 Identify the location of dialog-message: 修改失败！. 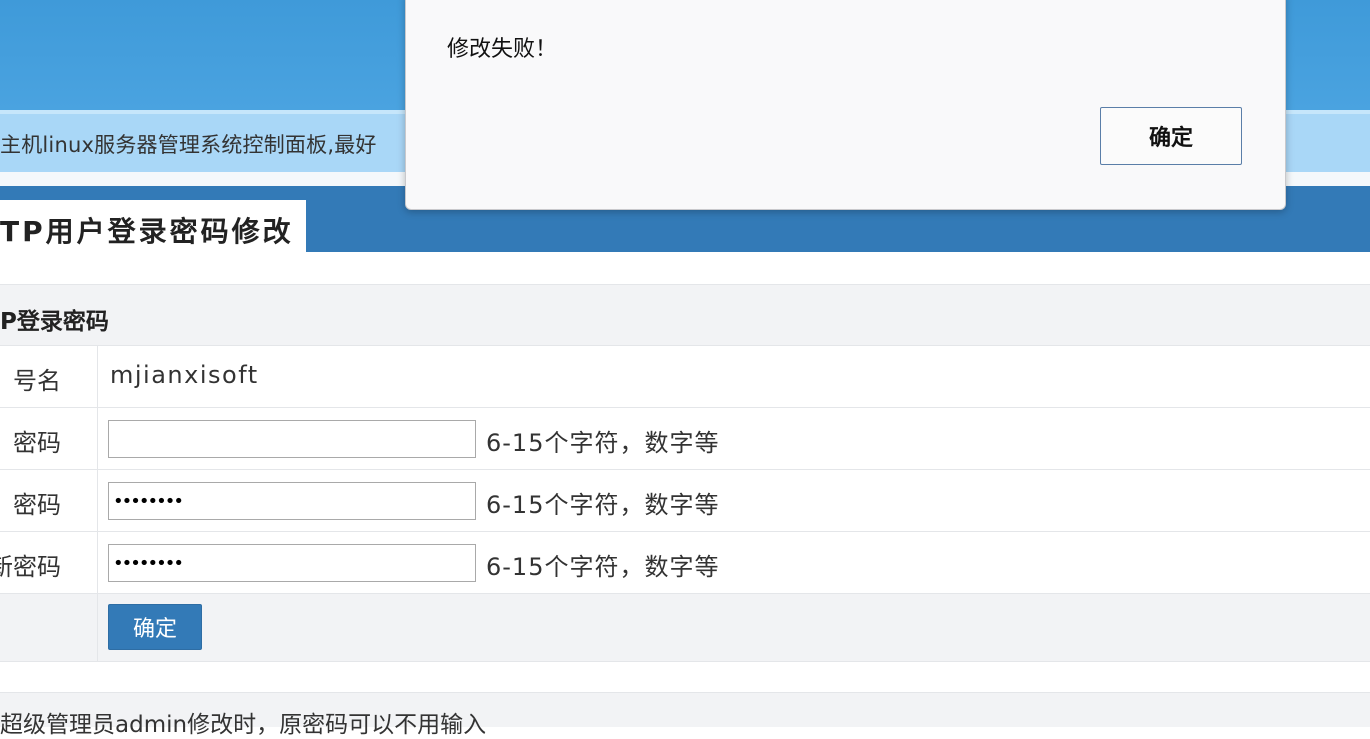
(502, 49).